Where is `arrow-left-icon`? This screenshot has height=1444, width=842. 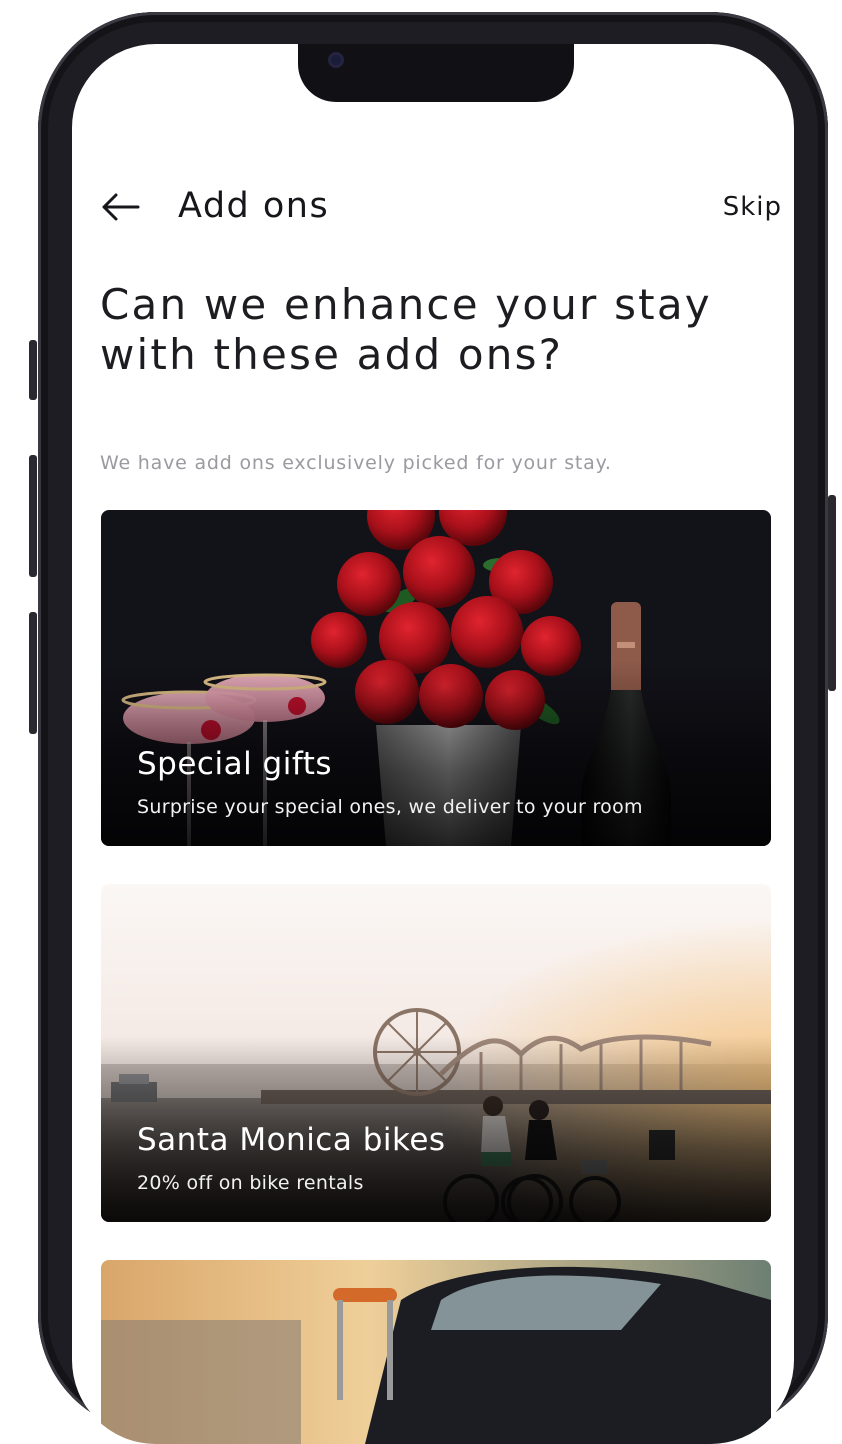
arrow-left-icon is located at coordinates (120, 207).